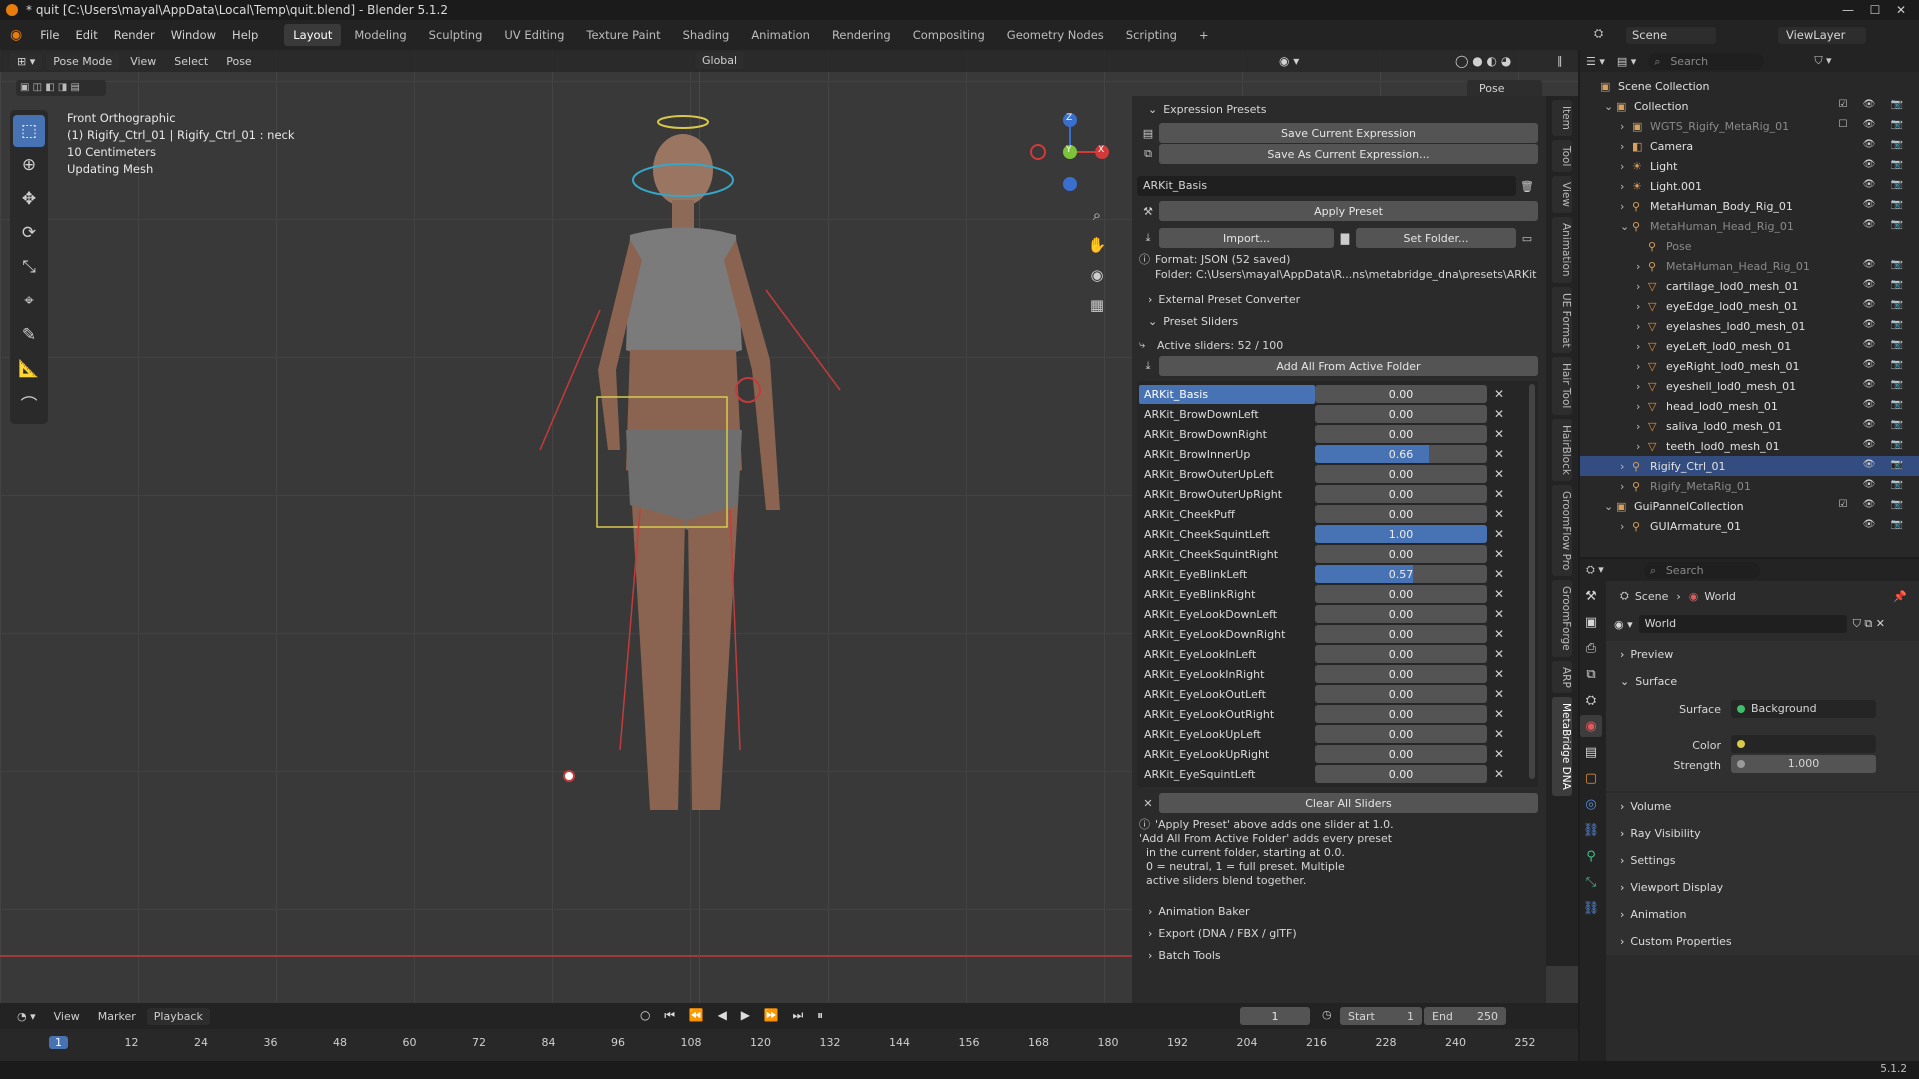  What do you see at coordinates (1227, 614) in the screenshot?
I see `slider-name: ARKit_EyeLookDownLeft` at bounding box center [1227, 614].